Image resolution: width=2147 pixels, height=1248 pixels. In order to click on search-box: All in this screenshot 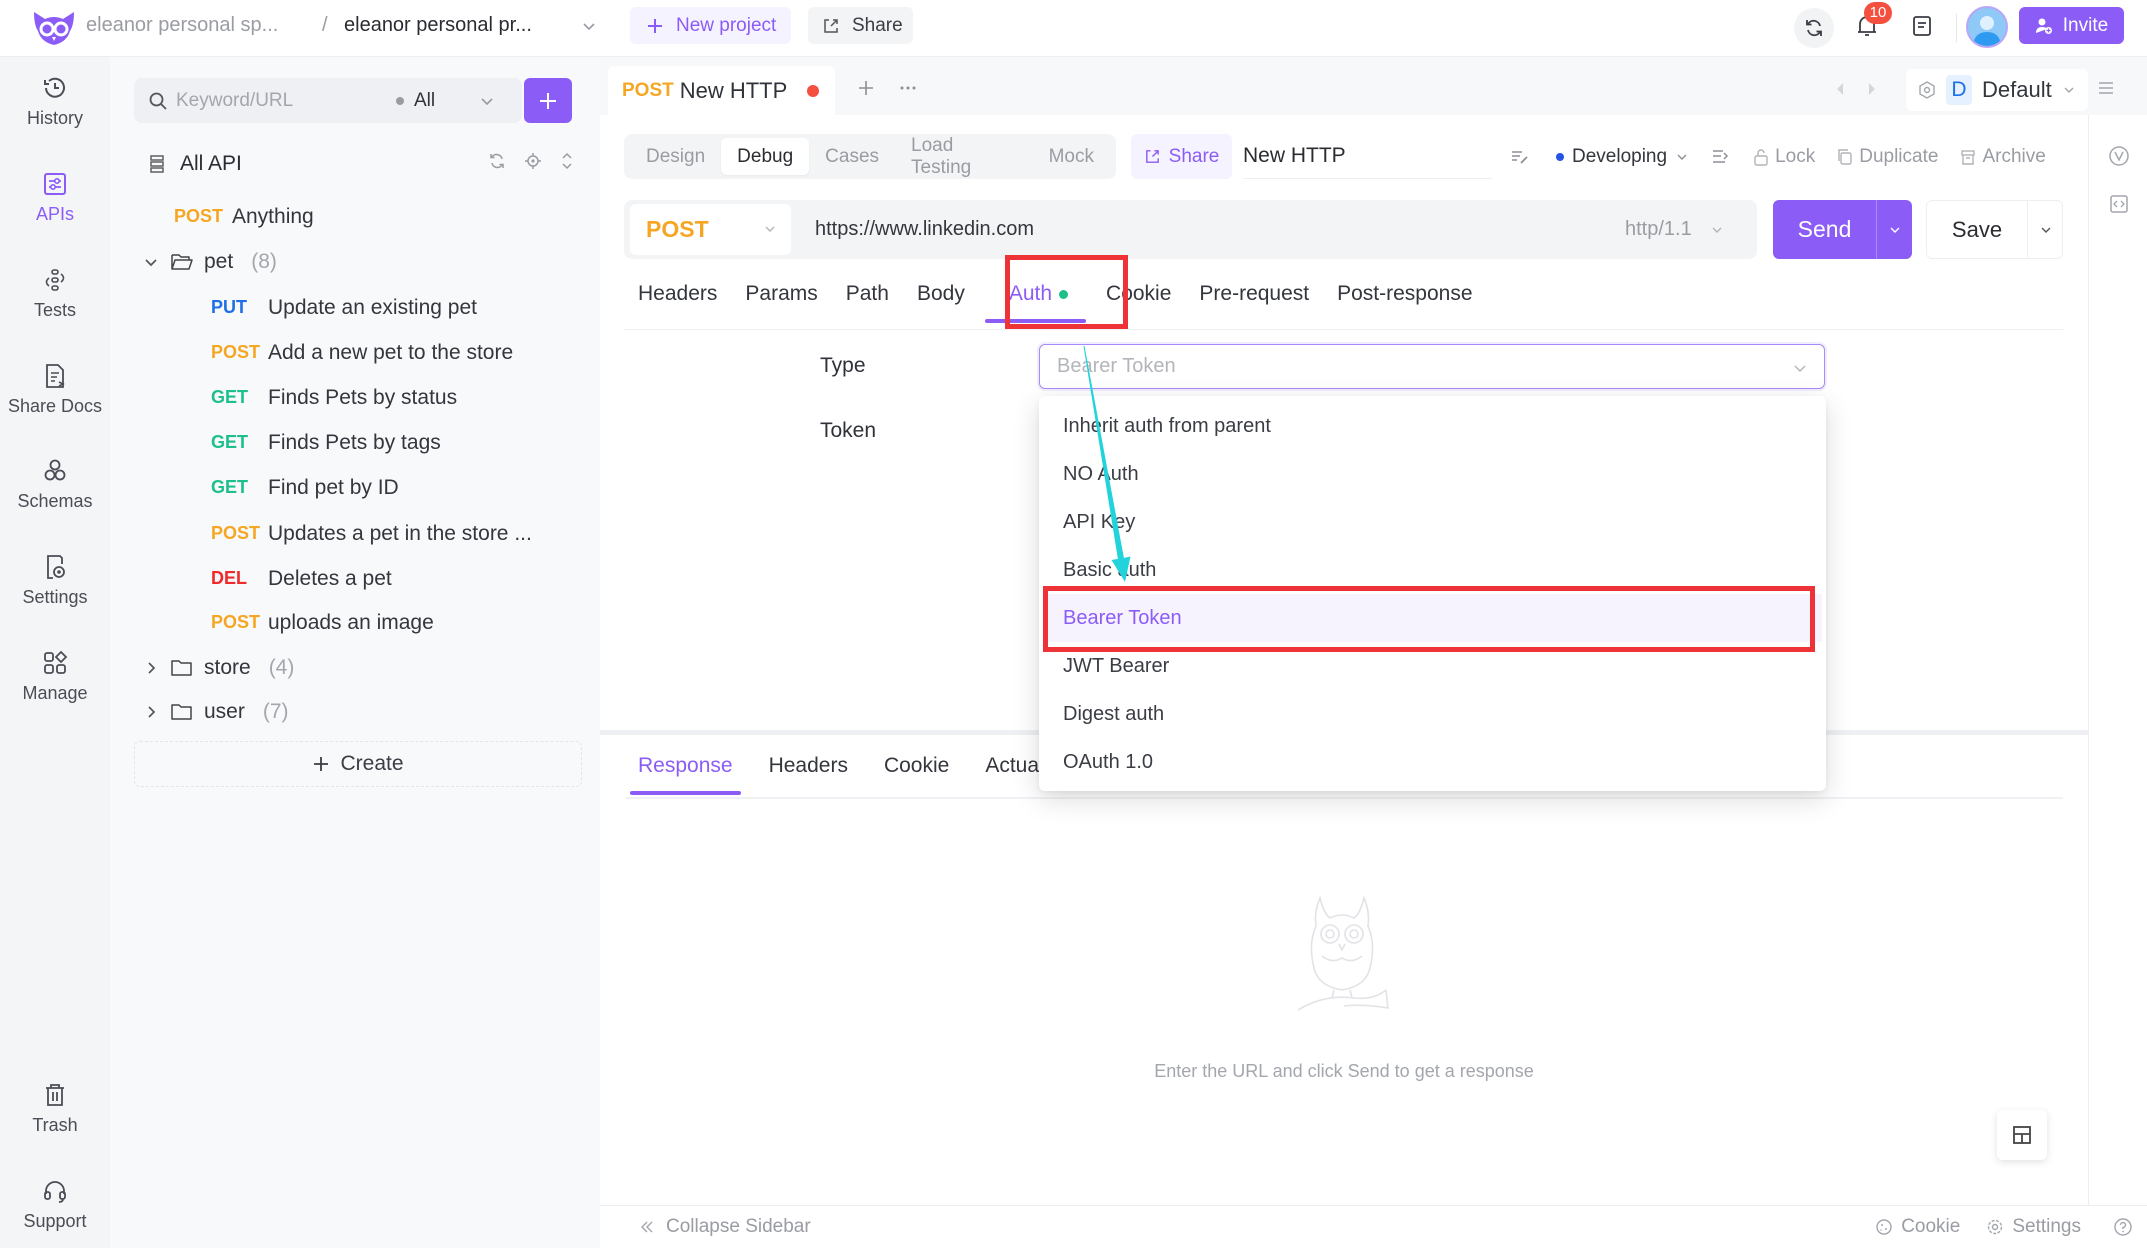, I will do `click(328, 100)`.